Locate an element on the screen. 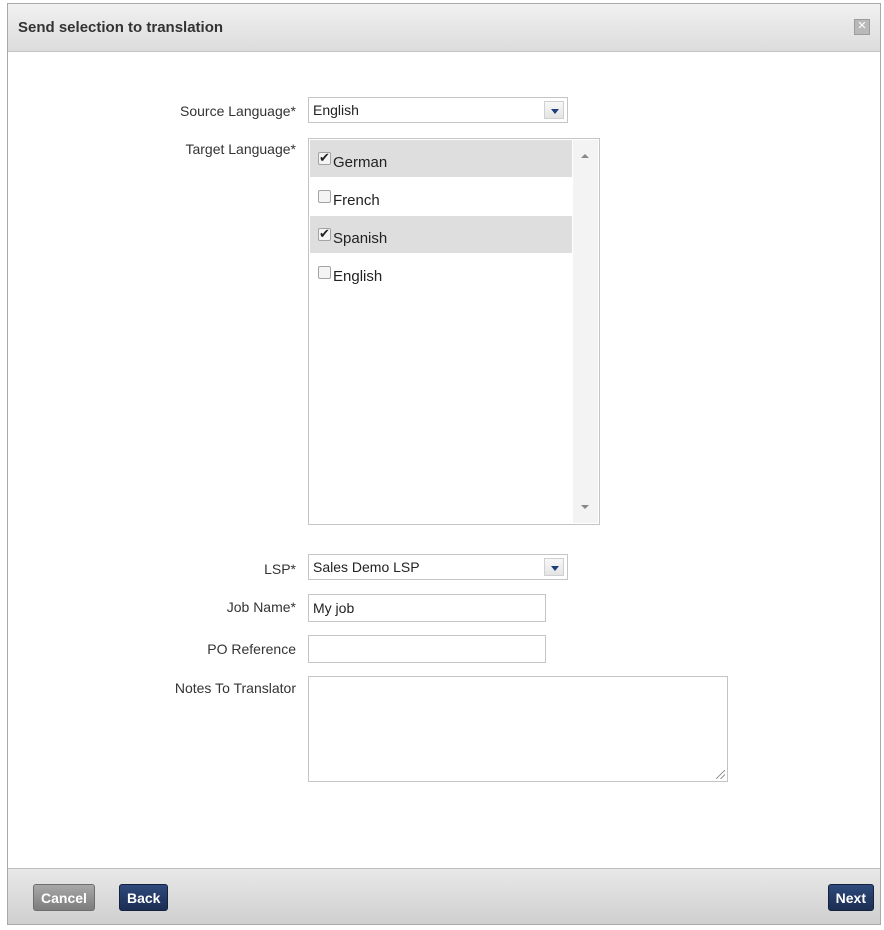  lsp-label: LSP* is located at coordinates (280, 569).